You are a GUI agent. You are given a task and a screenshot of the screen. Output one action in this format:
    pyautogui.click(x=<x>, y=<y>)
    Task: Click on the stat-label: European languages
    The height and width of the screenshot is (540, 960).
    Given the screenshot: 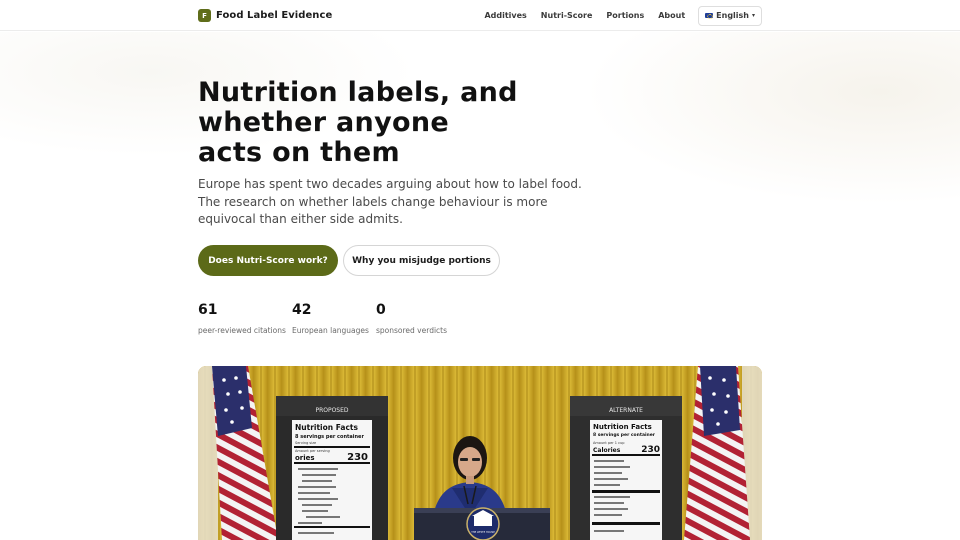 What is the action you would take?
    pyautogui.click(x=330, y=330)
    